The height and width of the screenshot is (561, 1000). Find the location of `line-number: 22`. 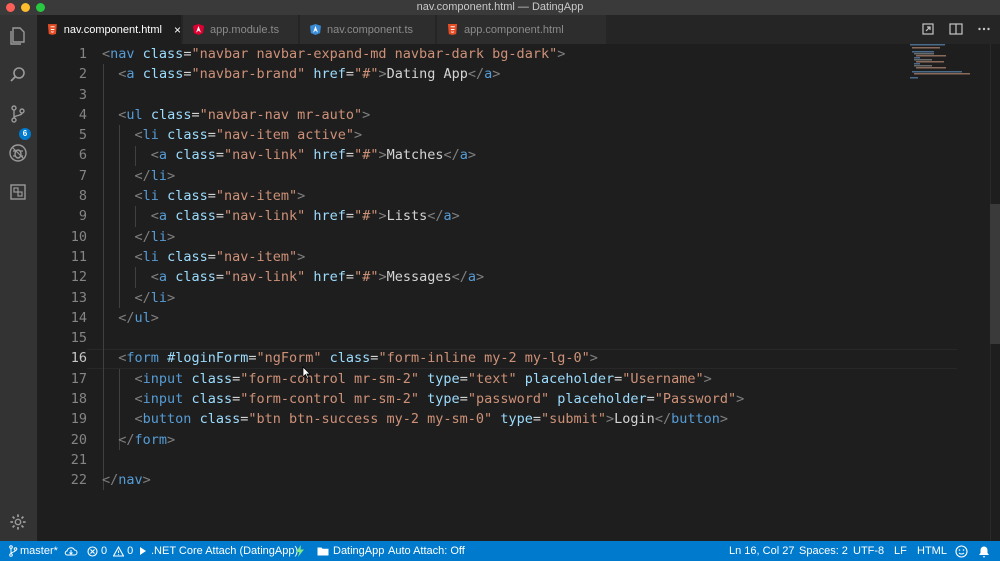

line-number: 22 is located at coordinates (78, 480).